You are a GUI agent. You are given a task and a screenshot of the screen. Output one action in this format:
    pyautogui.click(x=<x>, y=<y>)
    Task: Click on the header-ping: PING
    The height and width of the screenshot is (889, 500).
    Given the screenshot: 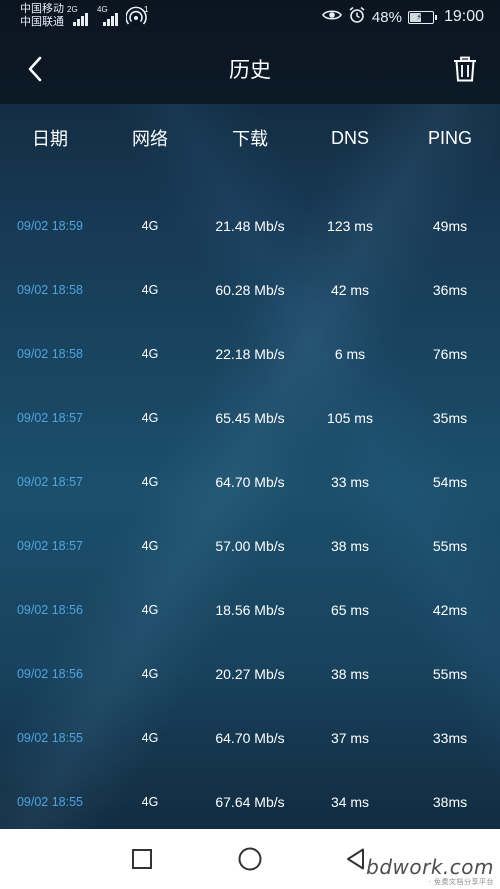 What is the action you would take?
    pyautogui.click(x=449, y=137)
    